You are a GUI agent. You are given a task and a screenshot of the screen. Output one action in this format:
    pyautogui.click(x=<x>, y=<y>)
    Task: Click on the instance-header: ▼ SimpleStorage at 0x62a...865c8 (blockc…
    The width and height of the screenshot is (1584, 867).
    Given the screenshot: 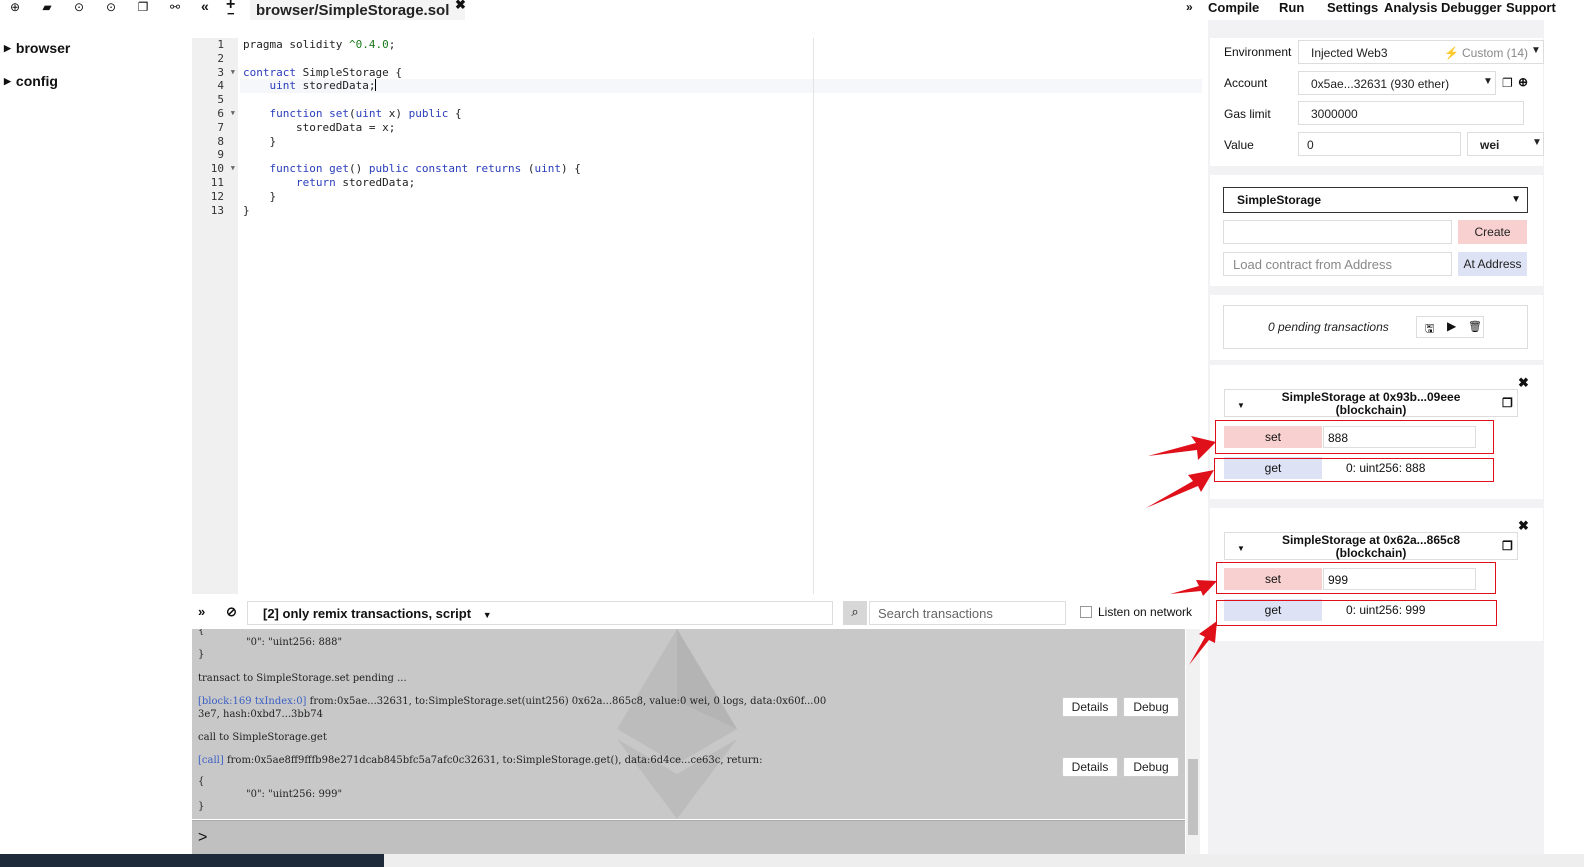 What is the action you would take?
    pyautogui.click(x=1371, y=546)
    